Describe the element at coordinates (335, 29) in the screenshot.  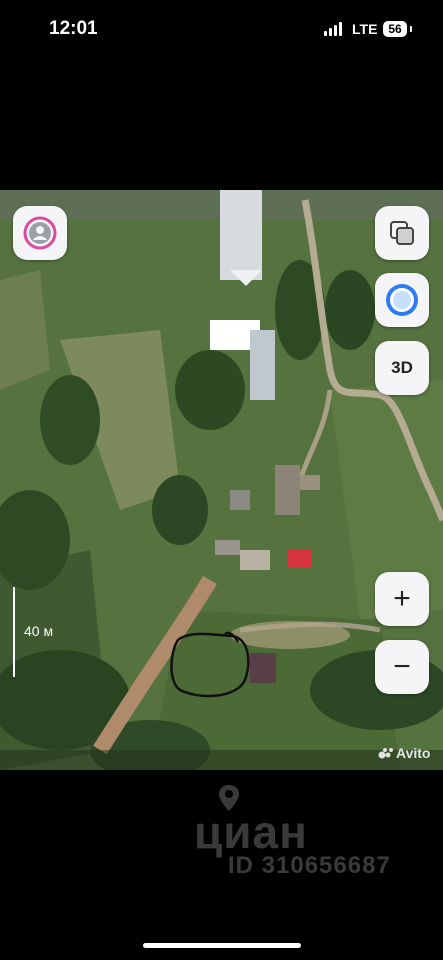
I see `signal-icon` at that location.